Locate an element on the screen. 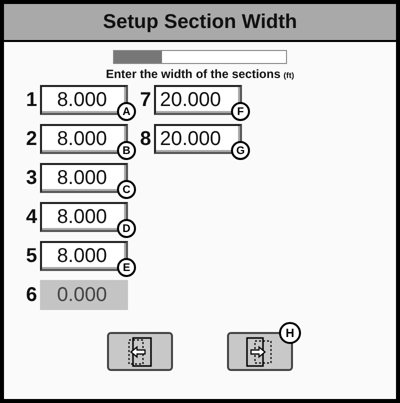  callout-label: F is located at coordinates (240, 111).